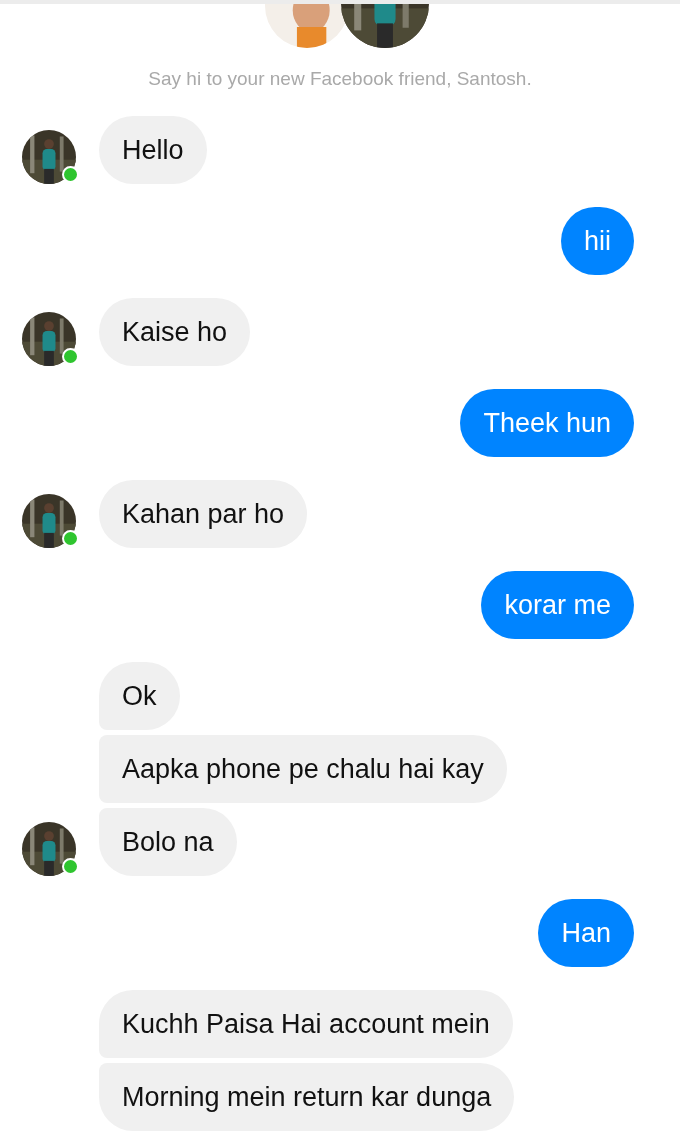  I want to click on message-bubble: Morning mein return kar dunga, so click(307, 1097).